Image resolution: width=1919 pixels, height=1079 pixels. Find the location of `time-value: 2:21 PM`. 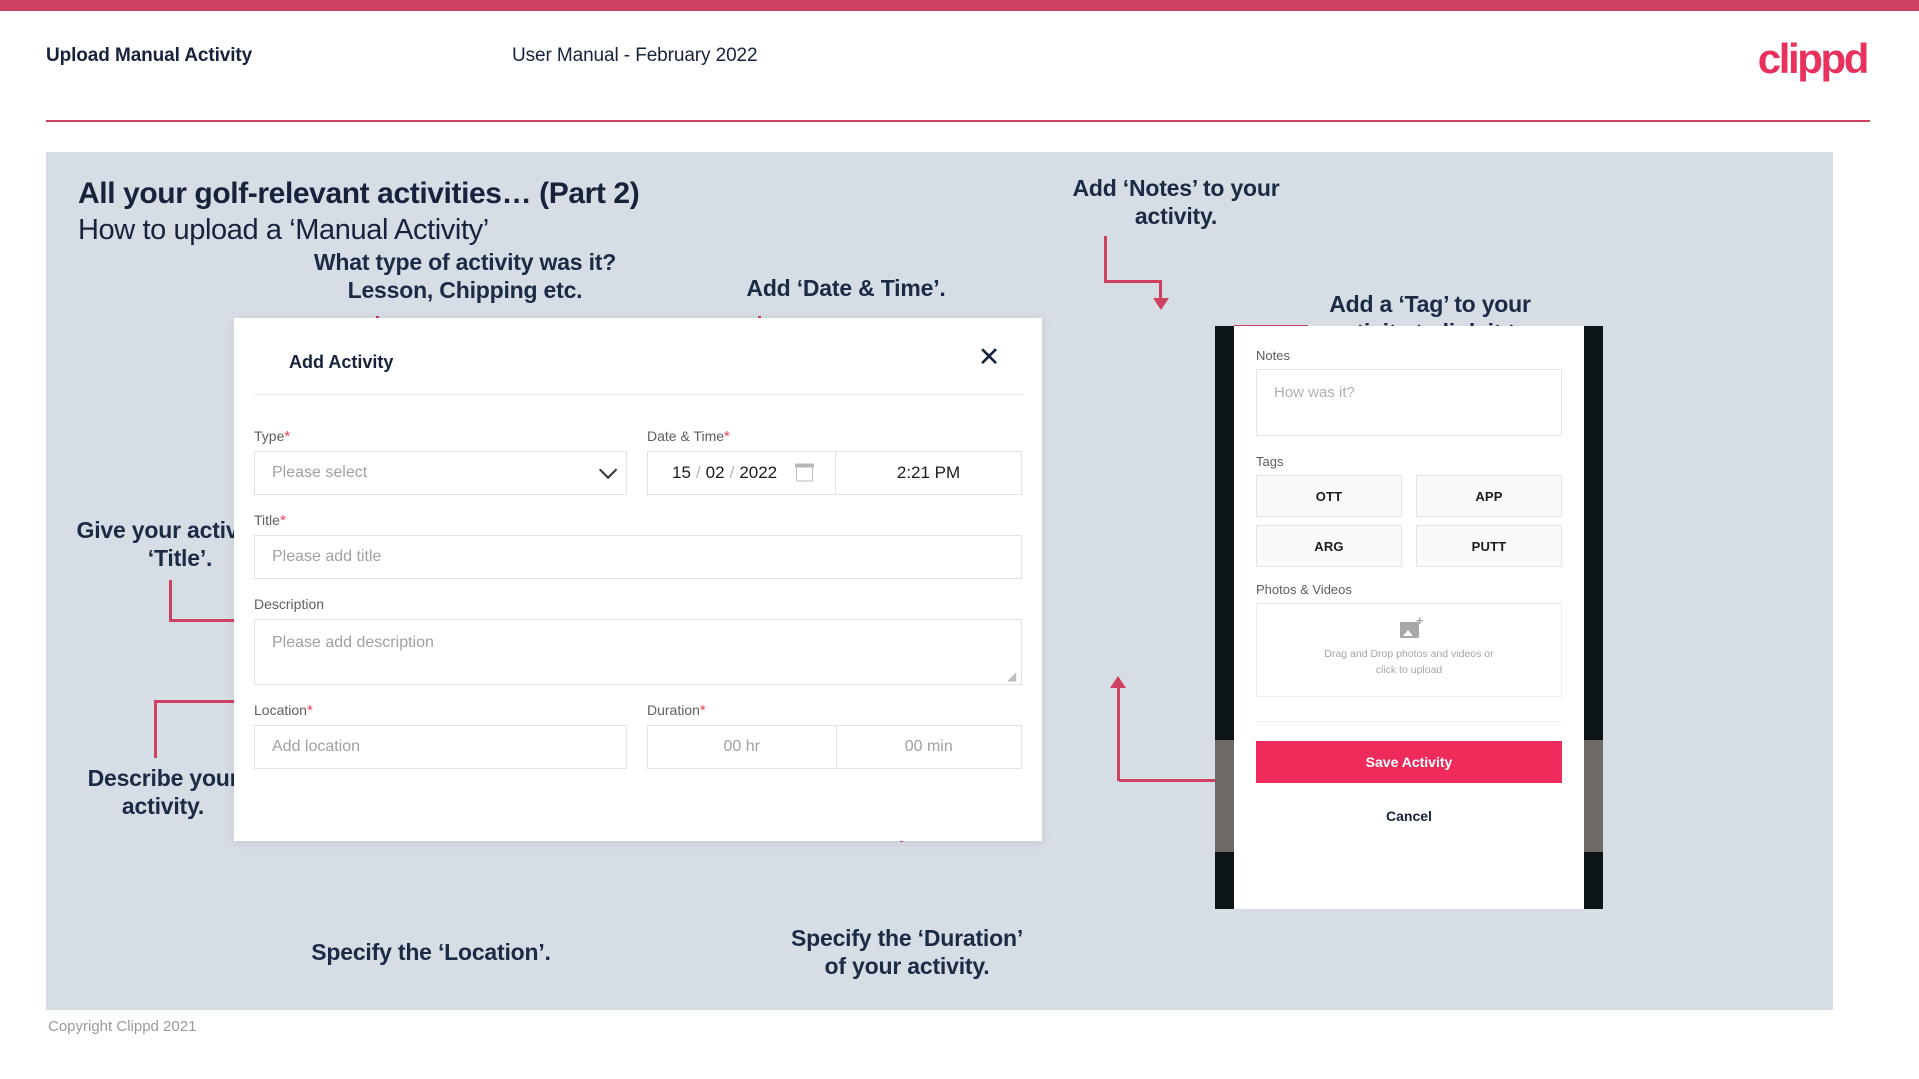

time-value: 2:21 PM is located at coordinates (928, 472).